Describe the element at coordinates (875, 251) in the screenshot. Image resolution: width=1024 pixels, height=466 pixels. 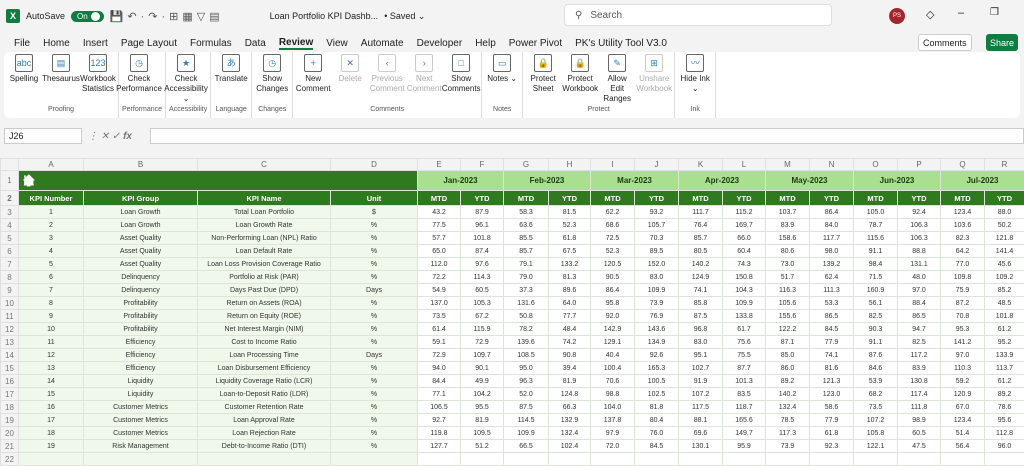
I see `cell-O6: 91.1` at that location.